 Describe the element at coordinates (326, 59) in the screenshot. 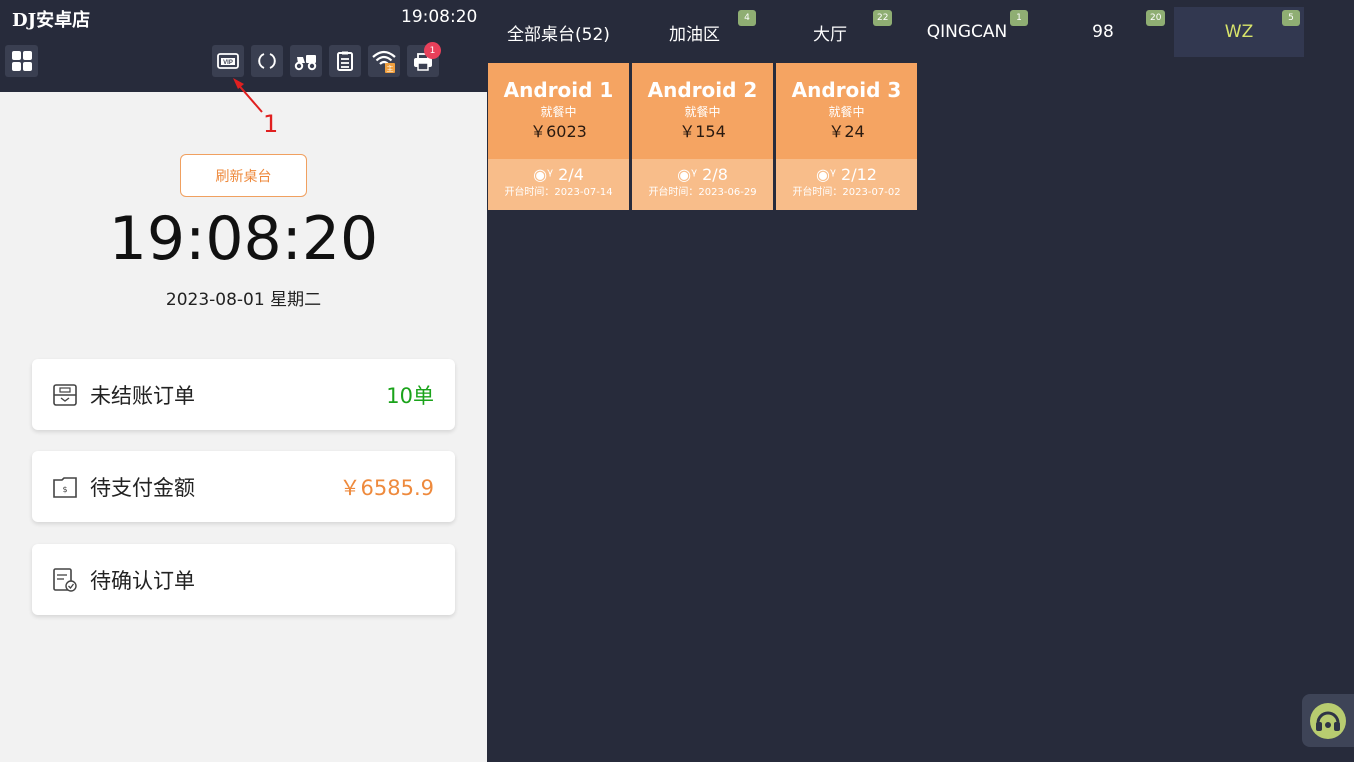

I see `toolbar-icons: VIP 主 1` at that location.